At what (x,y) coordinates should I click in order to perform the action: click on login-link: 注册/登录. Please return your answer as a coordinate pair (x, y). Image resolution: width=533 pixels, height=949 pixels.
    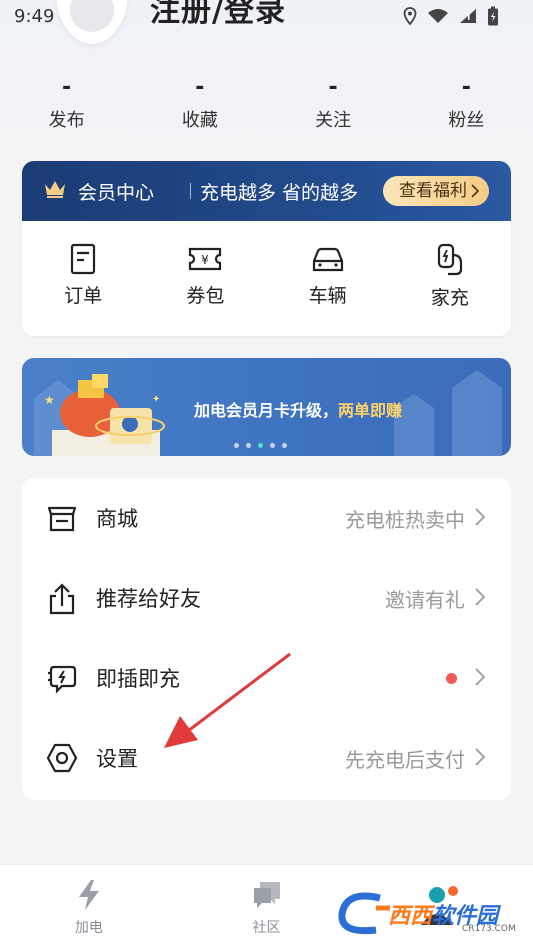
    Looking at the image, I should click on (218, 15).